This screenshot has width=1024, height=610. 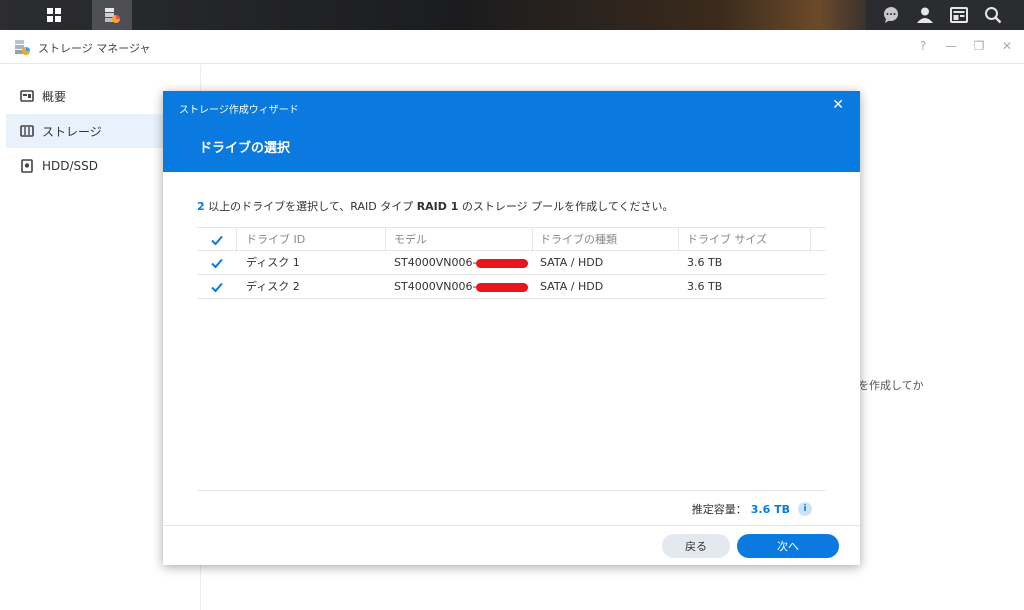 I want to click on instruction-part1: 以上のドライブを選択して、RAID タイプ, so click(x=310, y=206).